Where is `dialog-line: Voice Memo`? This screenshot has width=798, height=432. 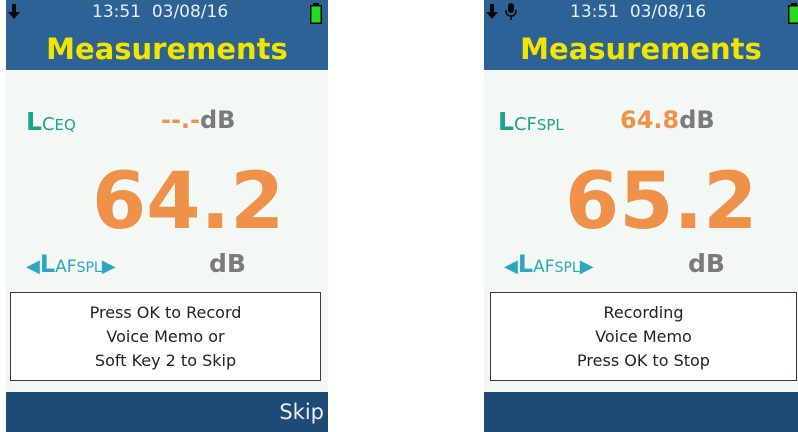
dialog-line: Voice Memo is located at coordinates (643, 336).